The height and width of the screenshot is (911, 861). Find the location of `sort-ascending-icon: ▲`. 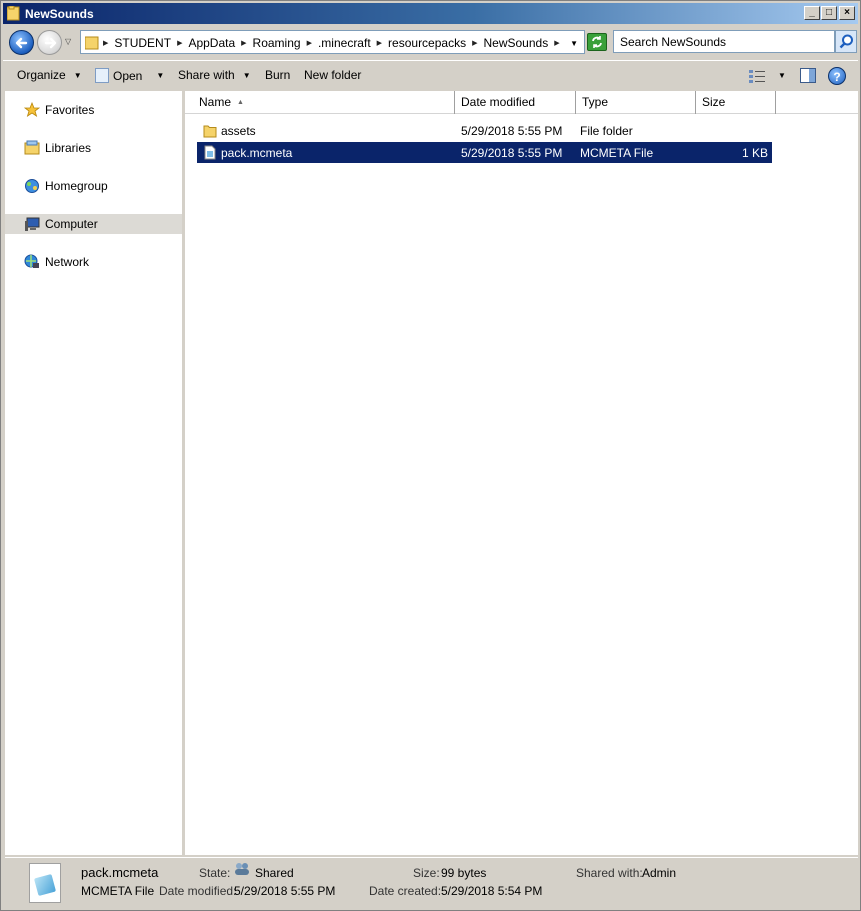

sort-ascending-icon: ▲ is located at coordinates (240, 102).